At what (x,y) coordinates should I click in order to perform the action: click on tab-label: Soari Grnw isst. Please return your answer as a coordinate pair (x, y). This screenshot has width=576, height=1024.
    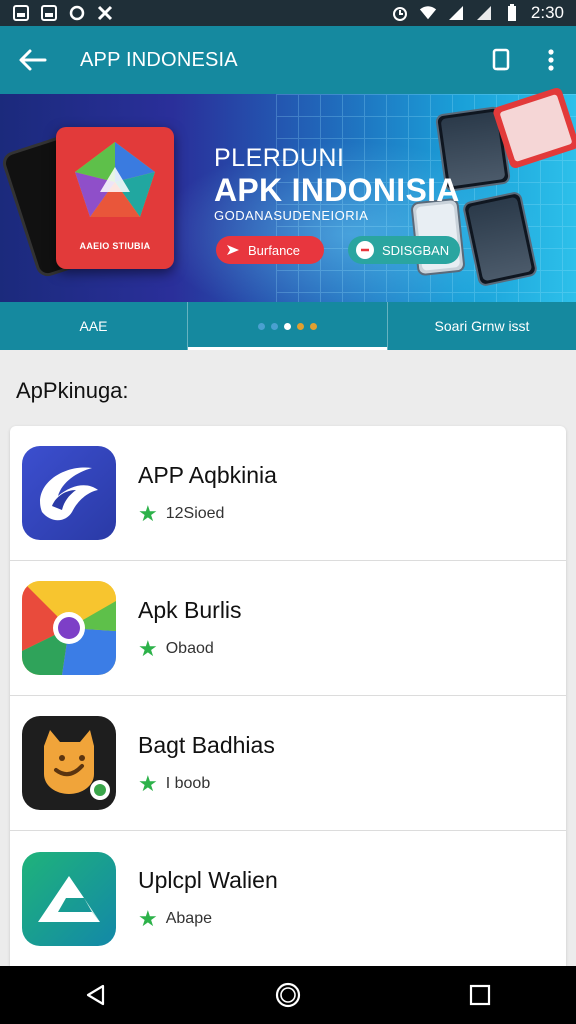
    Looking at the image, I should click on (482, 326).